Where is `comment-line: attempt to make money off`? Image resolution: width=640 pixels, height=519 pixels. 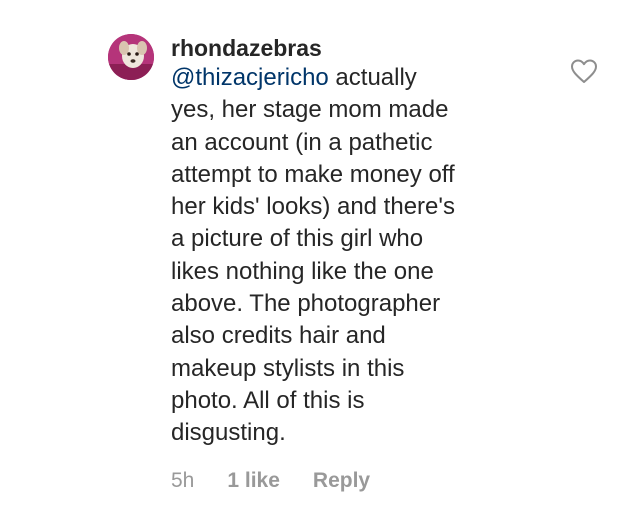 comment-line: attempt to make money off is located at coordinates (313, 174).